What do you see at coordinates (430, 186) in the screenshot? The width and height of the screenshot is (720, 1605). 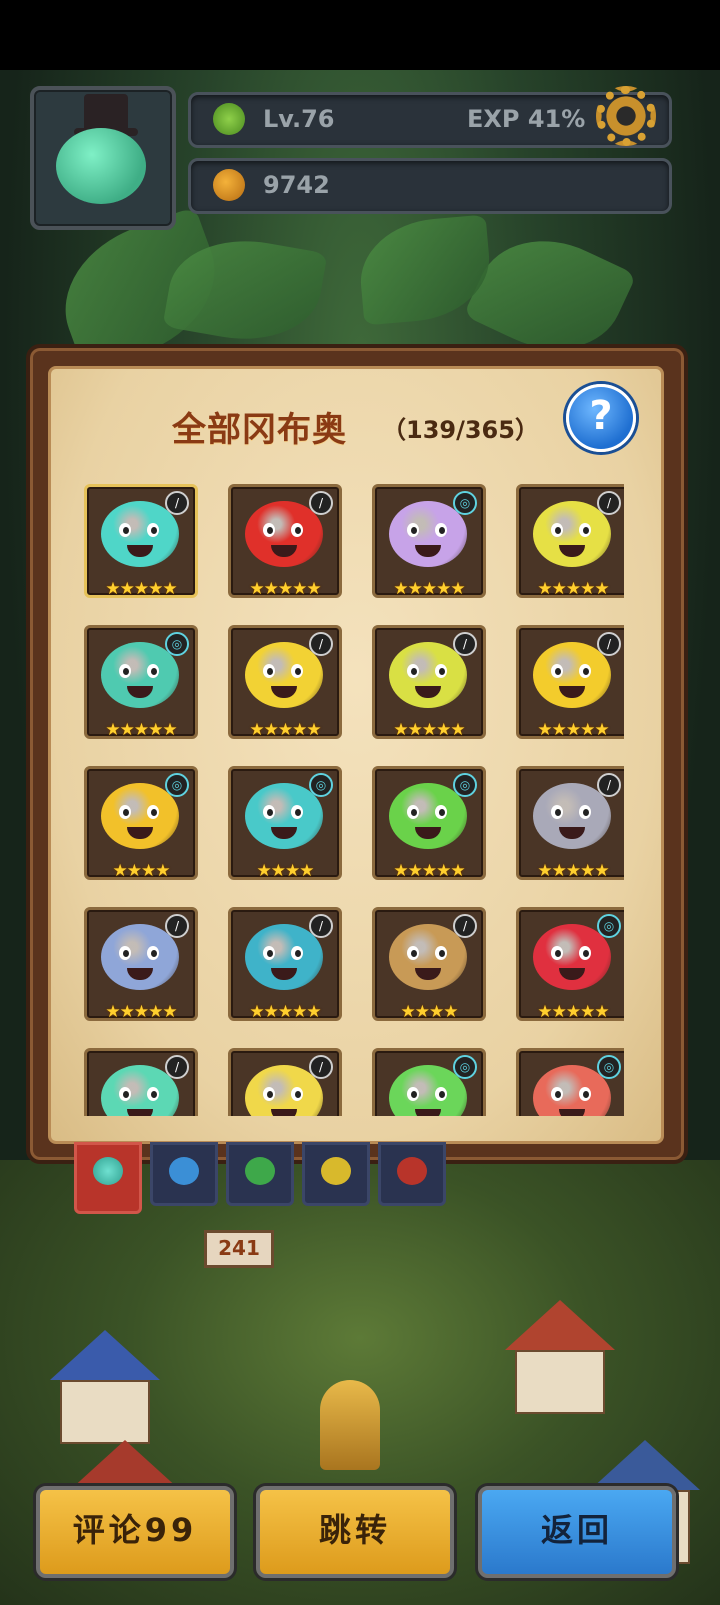 I see `currency-bar: 9742` at bounding box center [430, 186].